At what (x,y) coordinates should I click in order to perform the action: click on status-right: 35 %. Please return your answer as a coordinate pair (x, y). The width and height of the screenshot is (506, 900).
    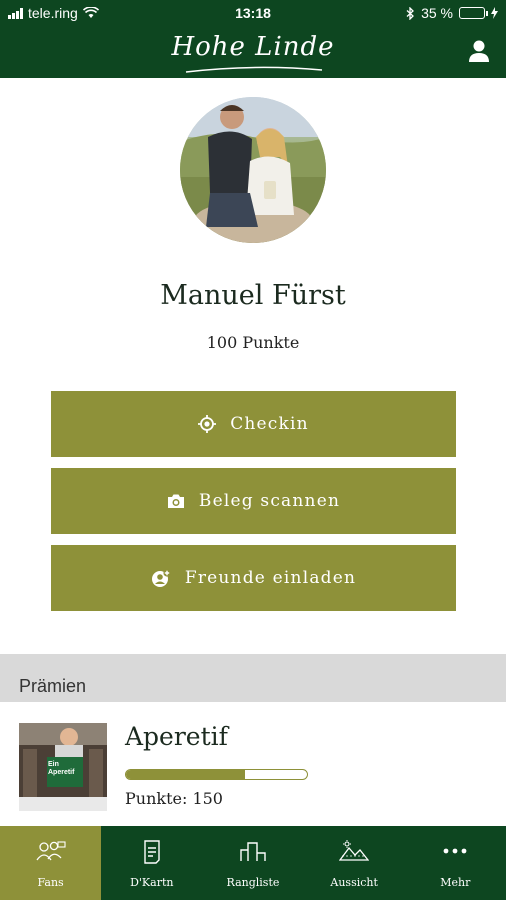
    Looking at the image, I should click on (452, 13).